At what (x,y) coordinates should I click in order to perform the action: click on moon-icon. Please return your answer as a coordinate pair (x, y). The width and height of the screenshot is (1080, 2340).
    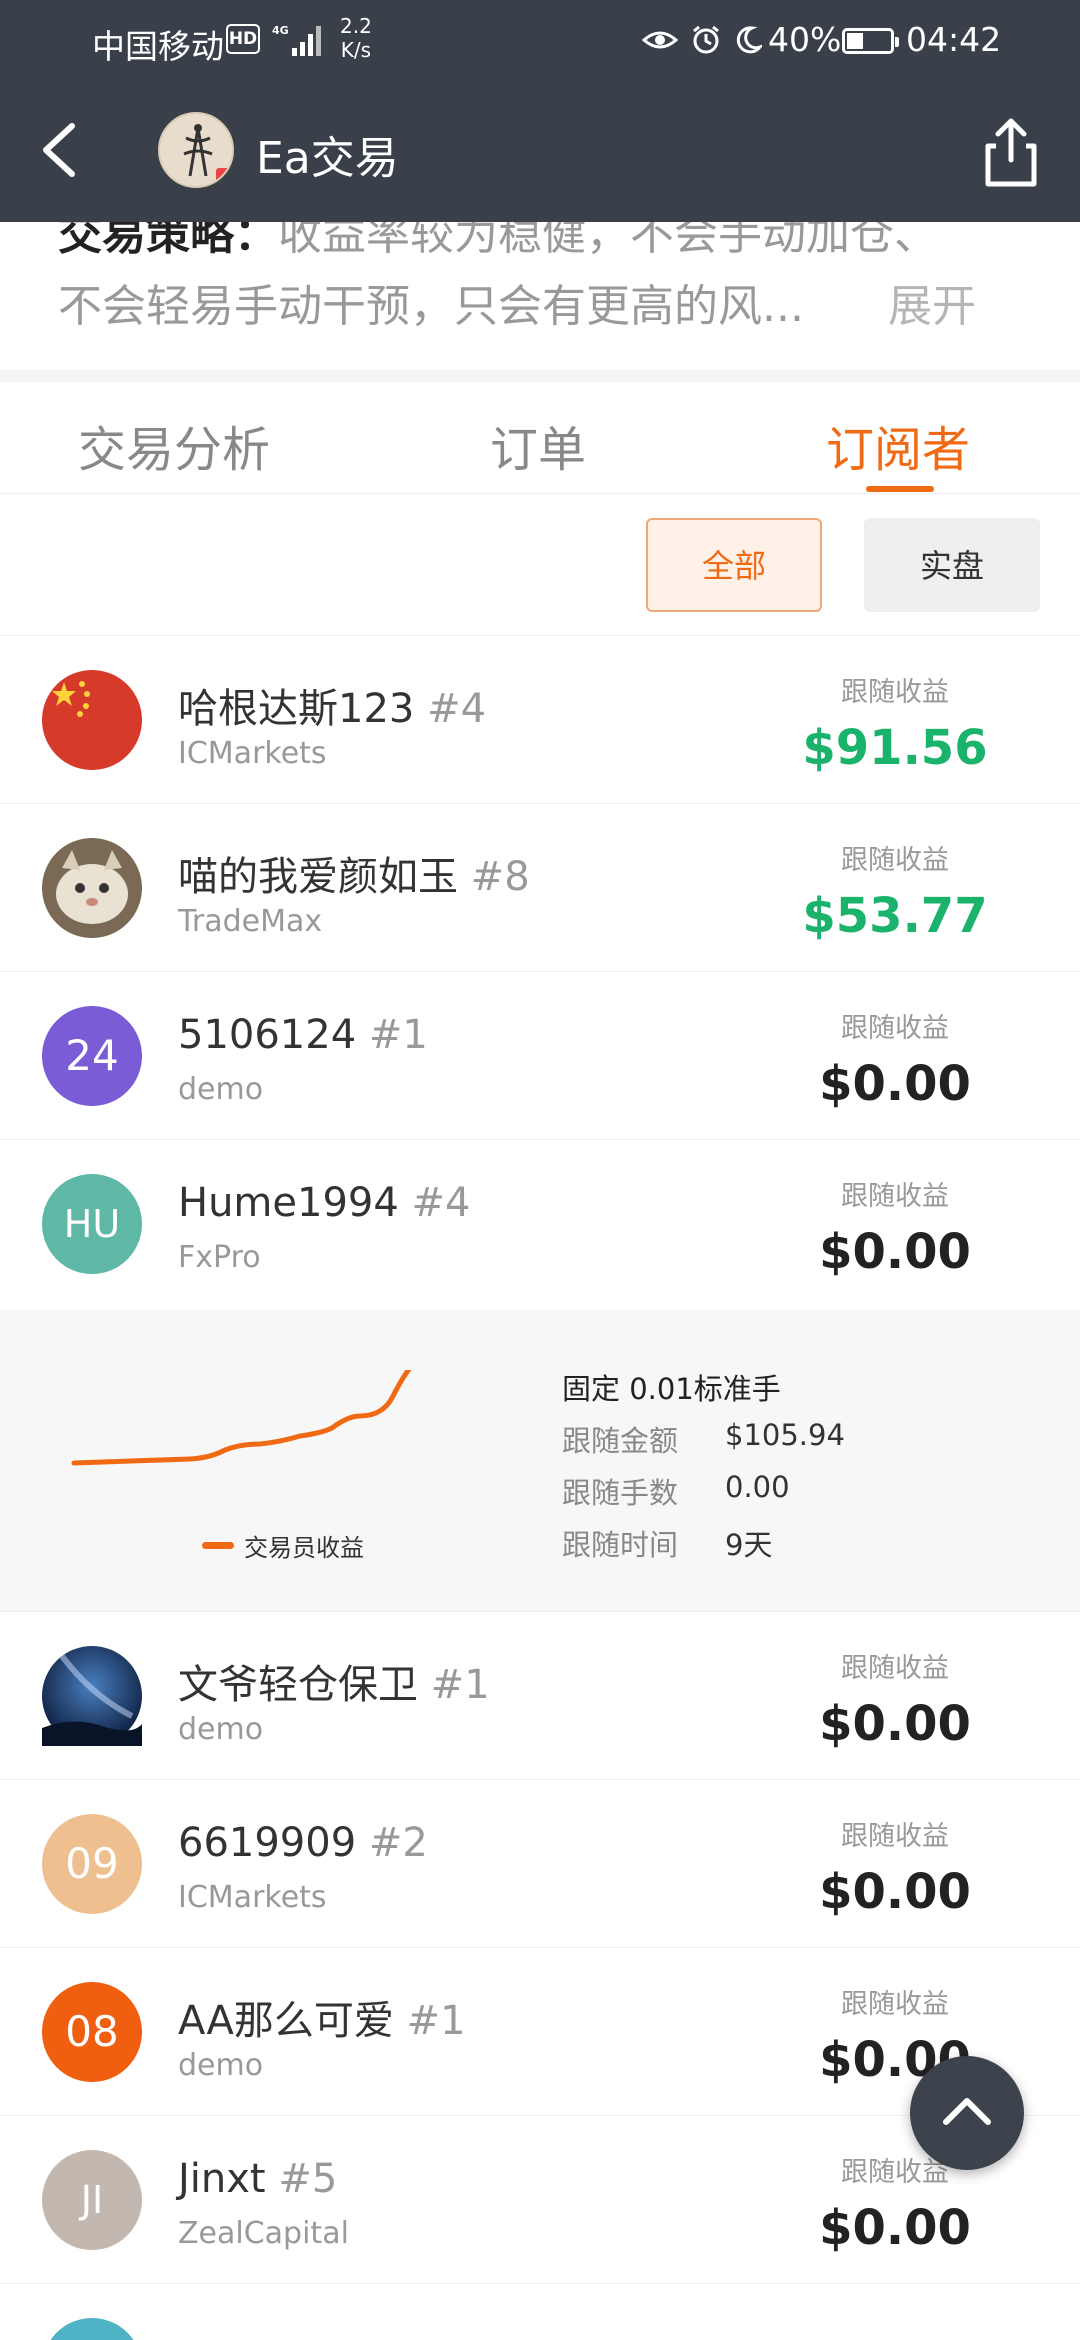
    Looking at the image, I should click on (749, 40).